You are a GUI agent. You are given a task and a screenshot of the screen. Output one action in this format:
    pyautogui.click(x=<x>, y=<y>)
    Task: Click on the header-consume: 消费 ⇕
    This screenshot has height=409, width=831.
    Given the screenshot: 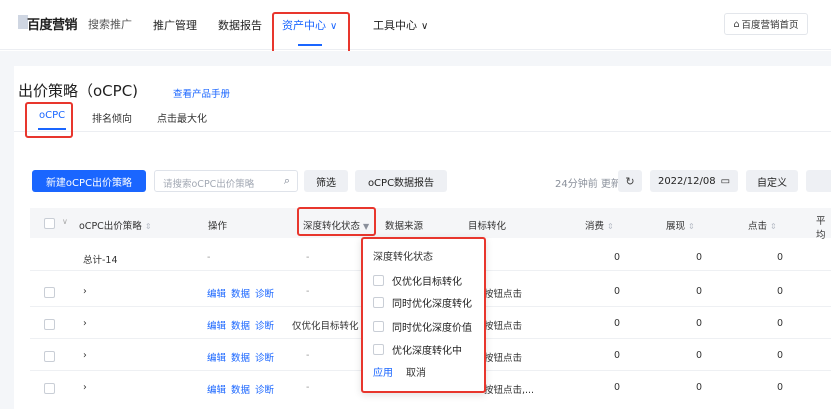 What is the action you would take?
    pyautogui.click(x=599, y=225)
    